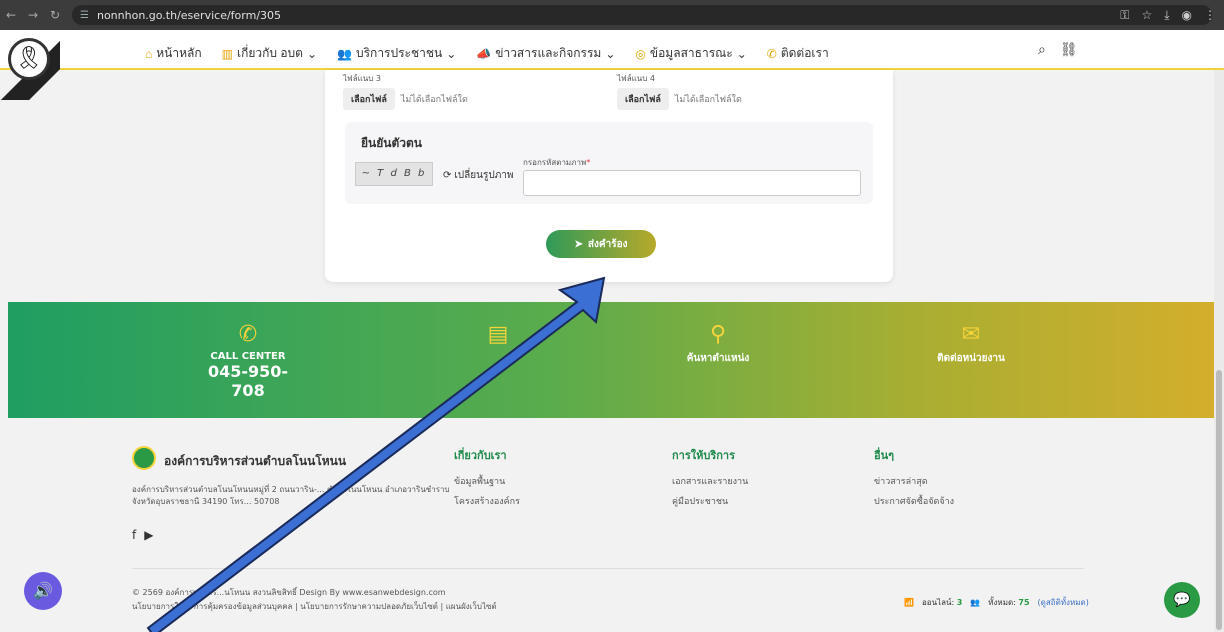 The image size is (1224, 632). What do you see at coordinates (248, 381) in the screenshot?
I see `call-center-number: 045-950-708` at bounding box center [248, 381].